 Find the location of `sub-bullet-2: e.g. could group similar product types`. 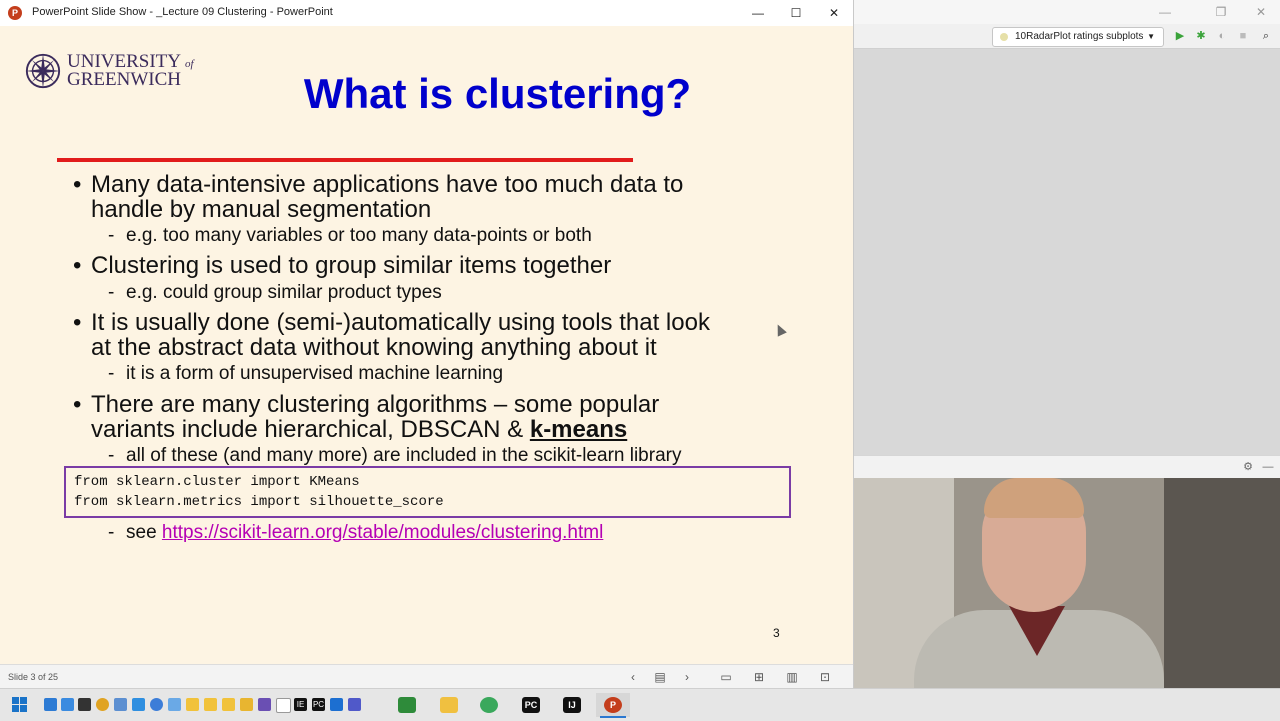

sub-bullet-2: e.g. could group similar product types is located at coordinates (275, 293).